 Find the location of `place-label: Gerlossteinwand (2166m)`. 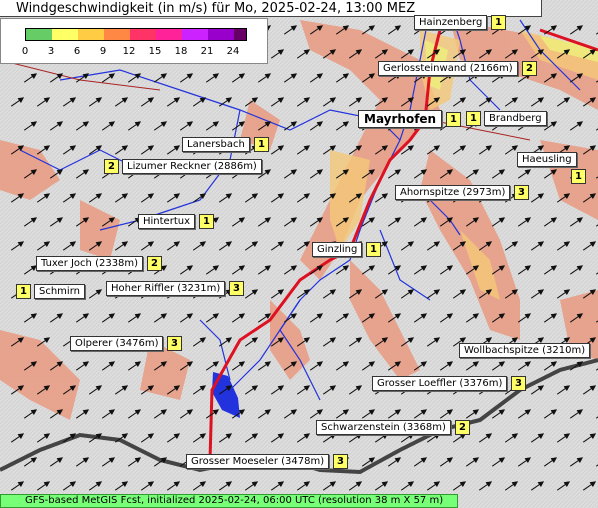

place-label: Gerlossteinwand (2166m) is located at coordinates (448, 68).